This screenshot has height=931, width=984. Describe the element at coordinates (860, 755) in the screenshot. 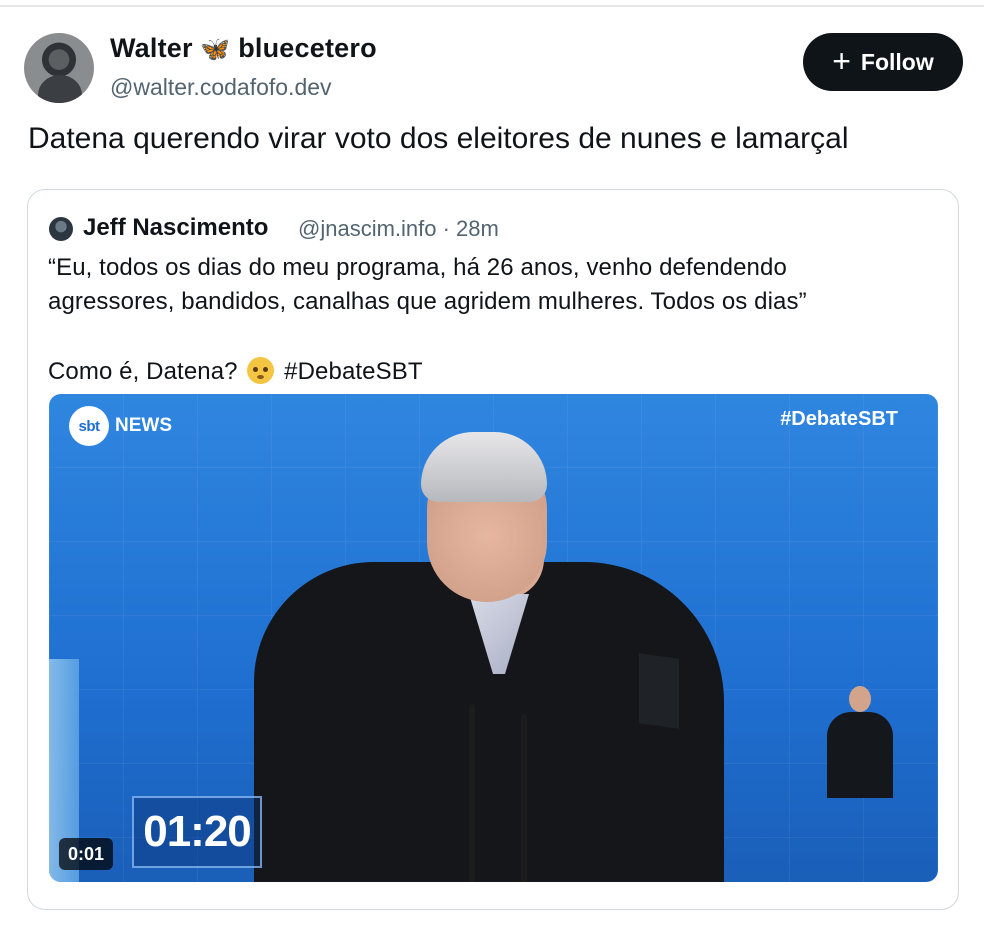

I see `interpreter-body` at that location.